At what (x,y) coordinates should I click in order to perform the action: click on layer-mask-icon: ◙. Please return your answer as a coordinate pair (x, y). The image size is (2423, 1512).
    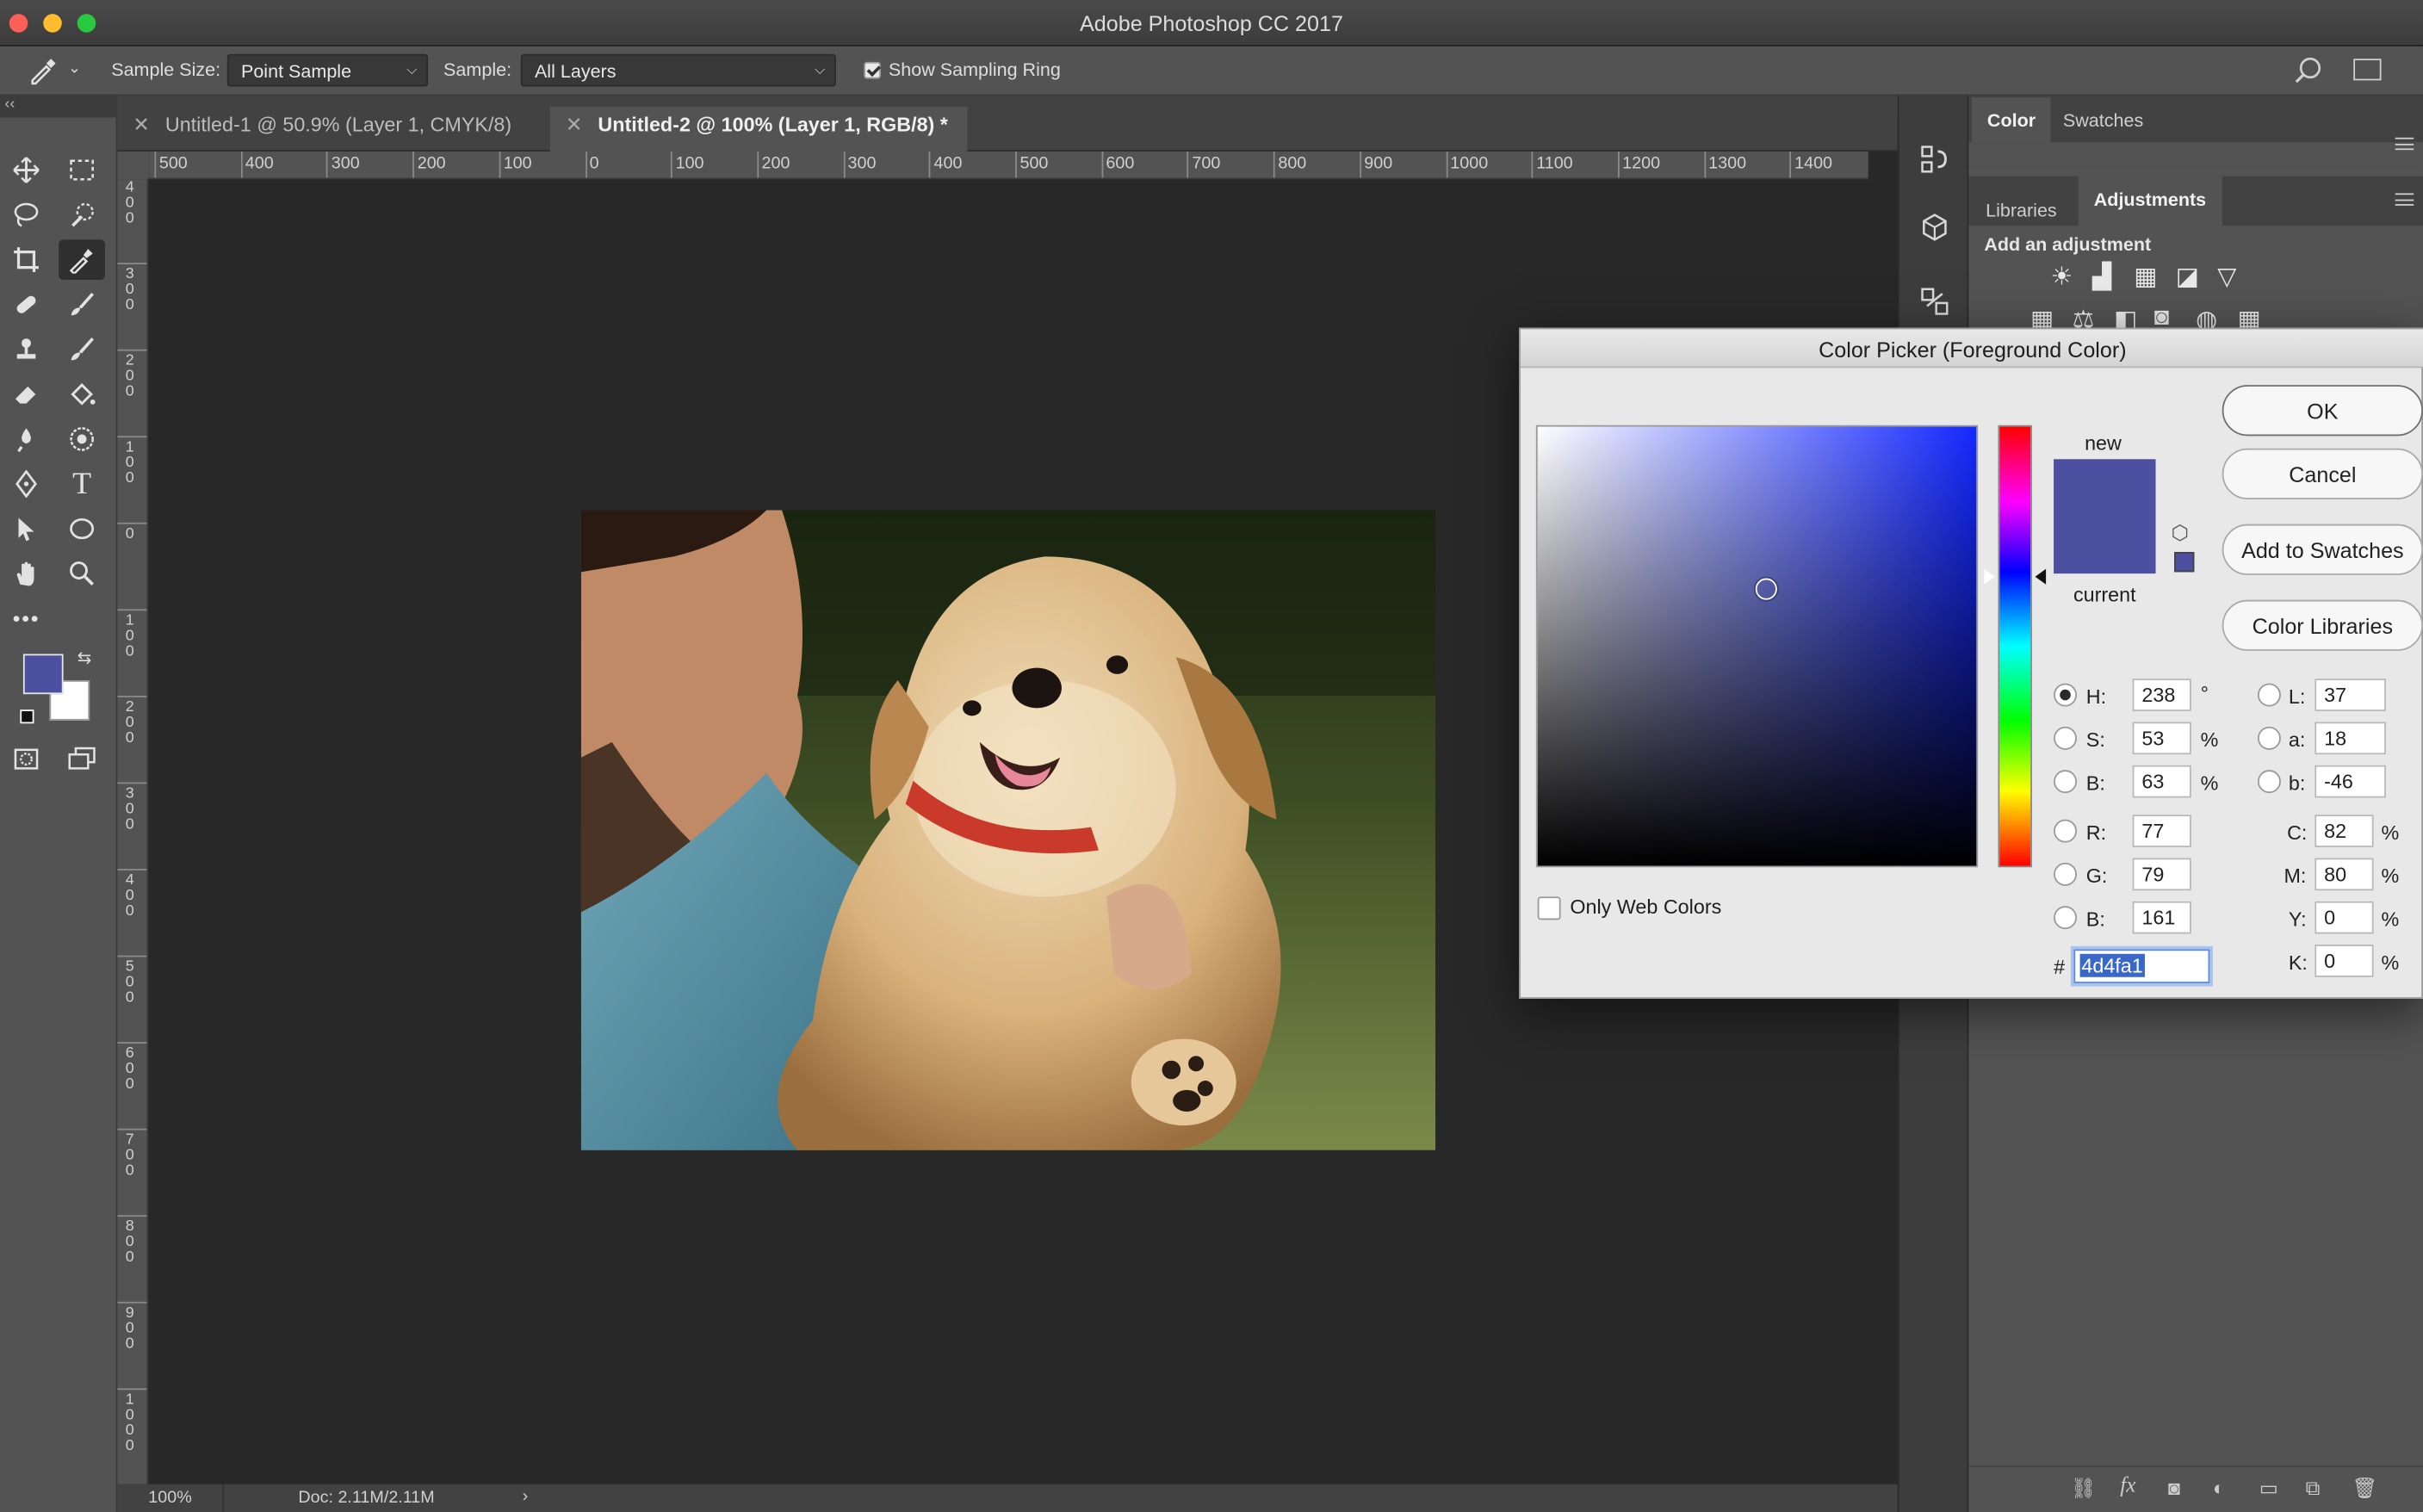
    Looking at the image, I should click on (2174, 1488).